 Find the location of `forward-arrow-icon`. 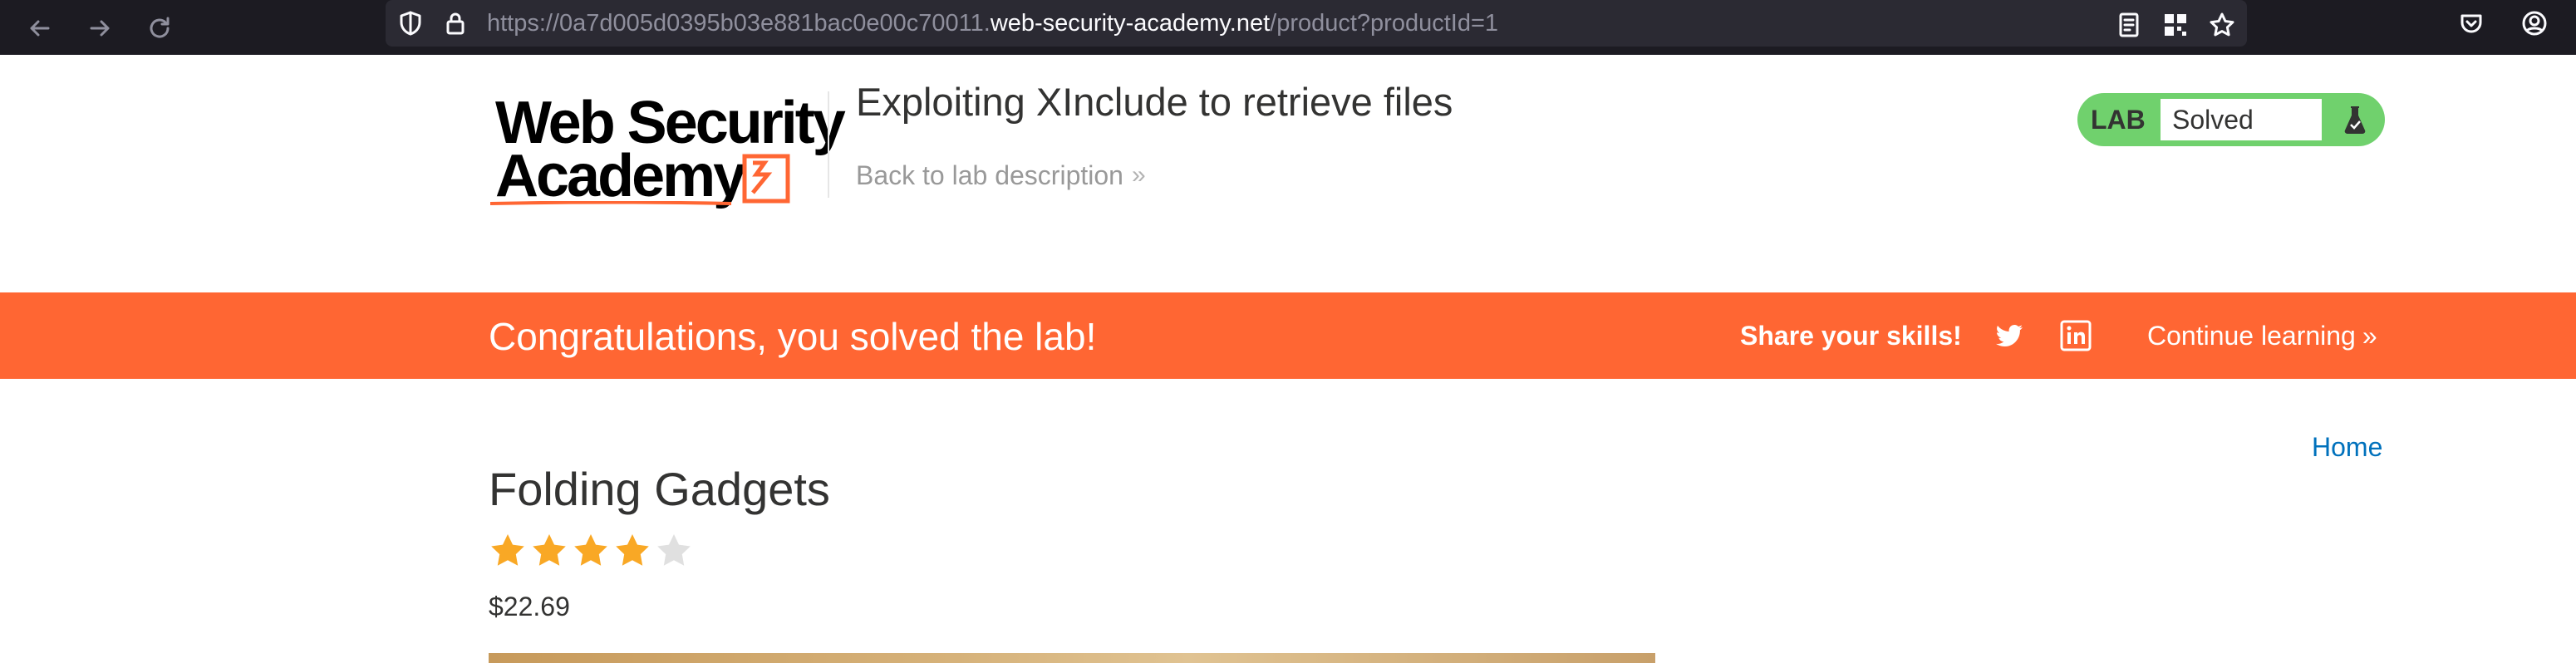

forward-arrow-icon is located at coordinates (99, 28).